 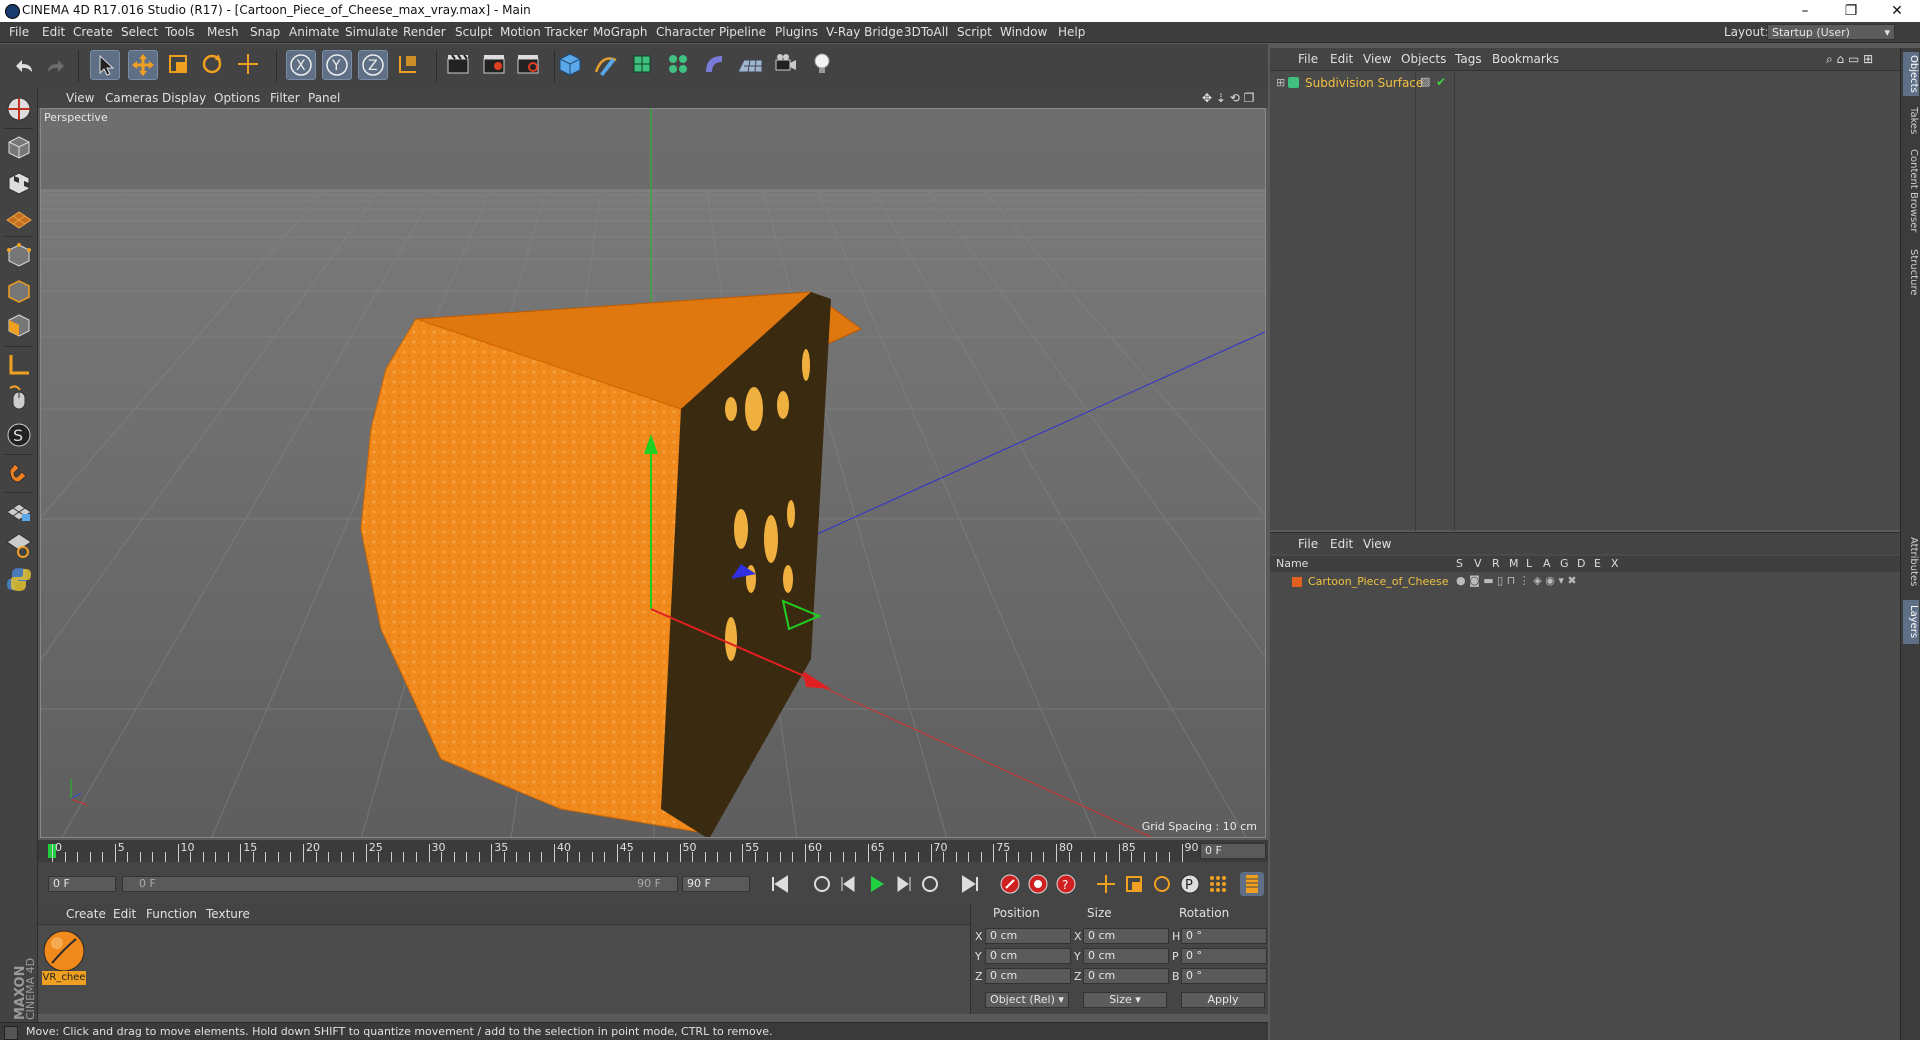 I want to click on column-s-header: S, so click(x=1459, y=563).